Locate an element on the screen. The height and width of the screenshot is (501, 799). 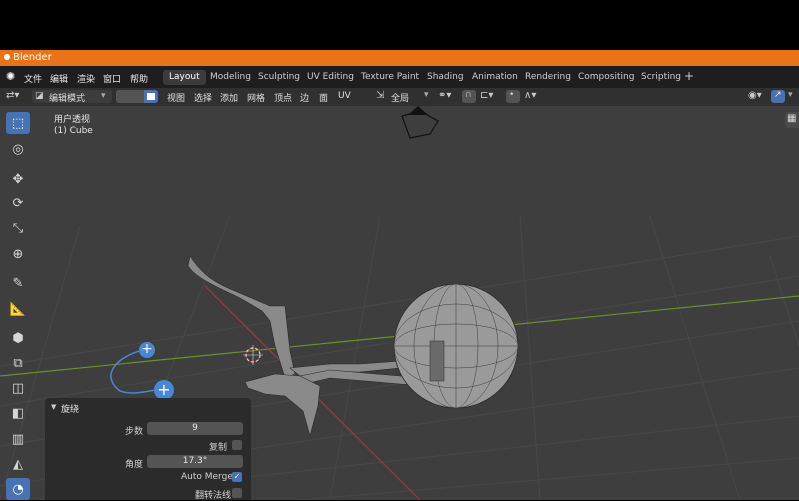
extrude-icon: ⧉ is located at coordinates (18, 363).